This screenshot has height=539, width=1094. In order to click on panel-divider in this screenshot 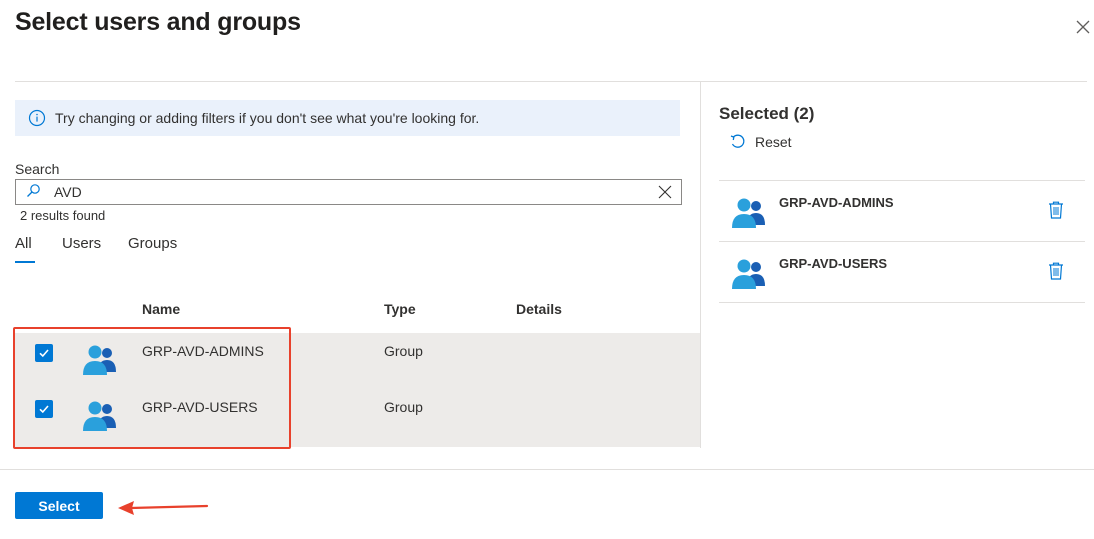, I will do `click(700, 265)`.